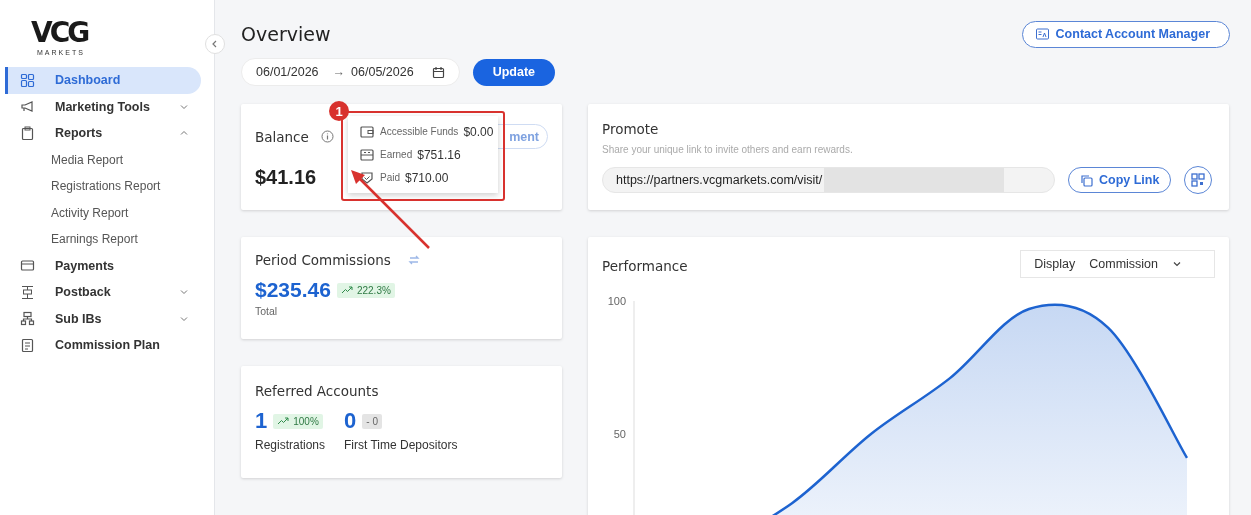 The width and height of the screenshot is (1251, 515). What do you see at coordinates (103, 133) in the screenshot?
I see `sidebar-item: Reports` at bounding box center [103, 133].